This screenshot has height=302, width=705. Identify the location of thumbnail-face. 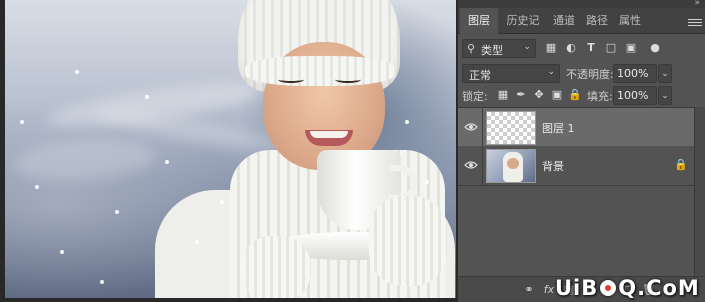
(513, 163).